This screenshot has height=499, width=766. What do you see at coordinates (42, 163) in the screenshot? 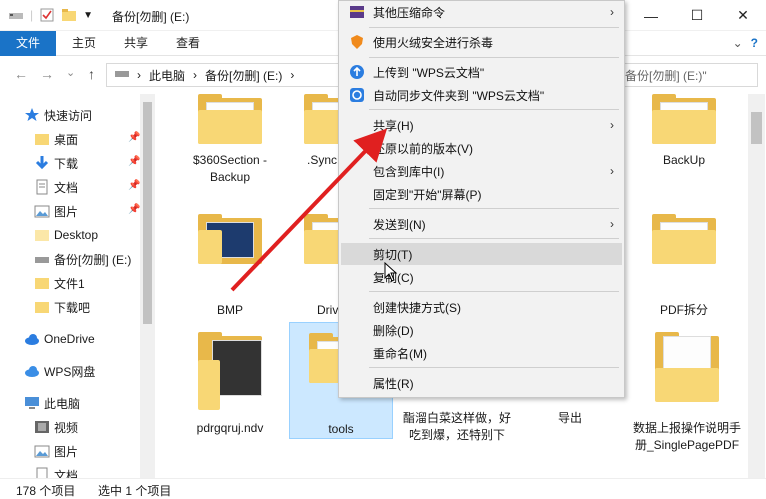
I see `download-icon` at bounding box center [42, 163].